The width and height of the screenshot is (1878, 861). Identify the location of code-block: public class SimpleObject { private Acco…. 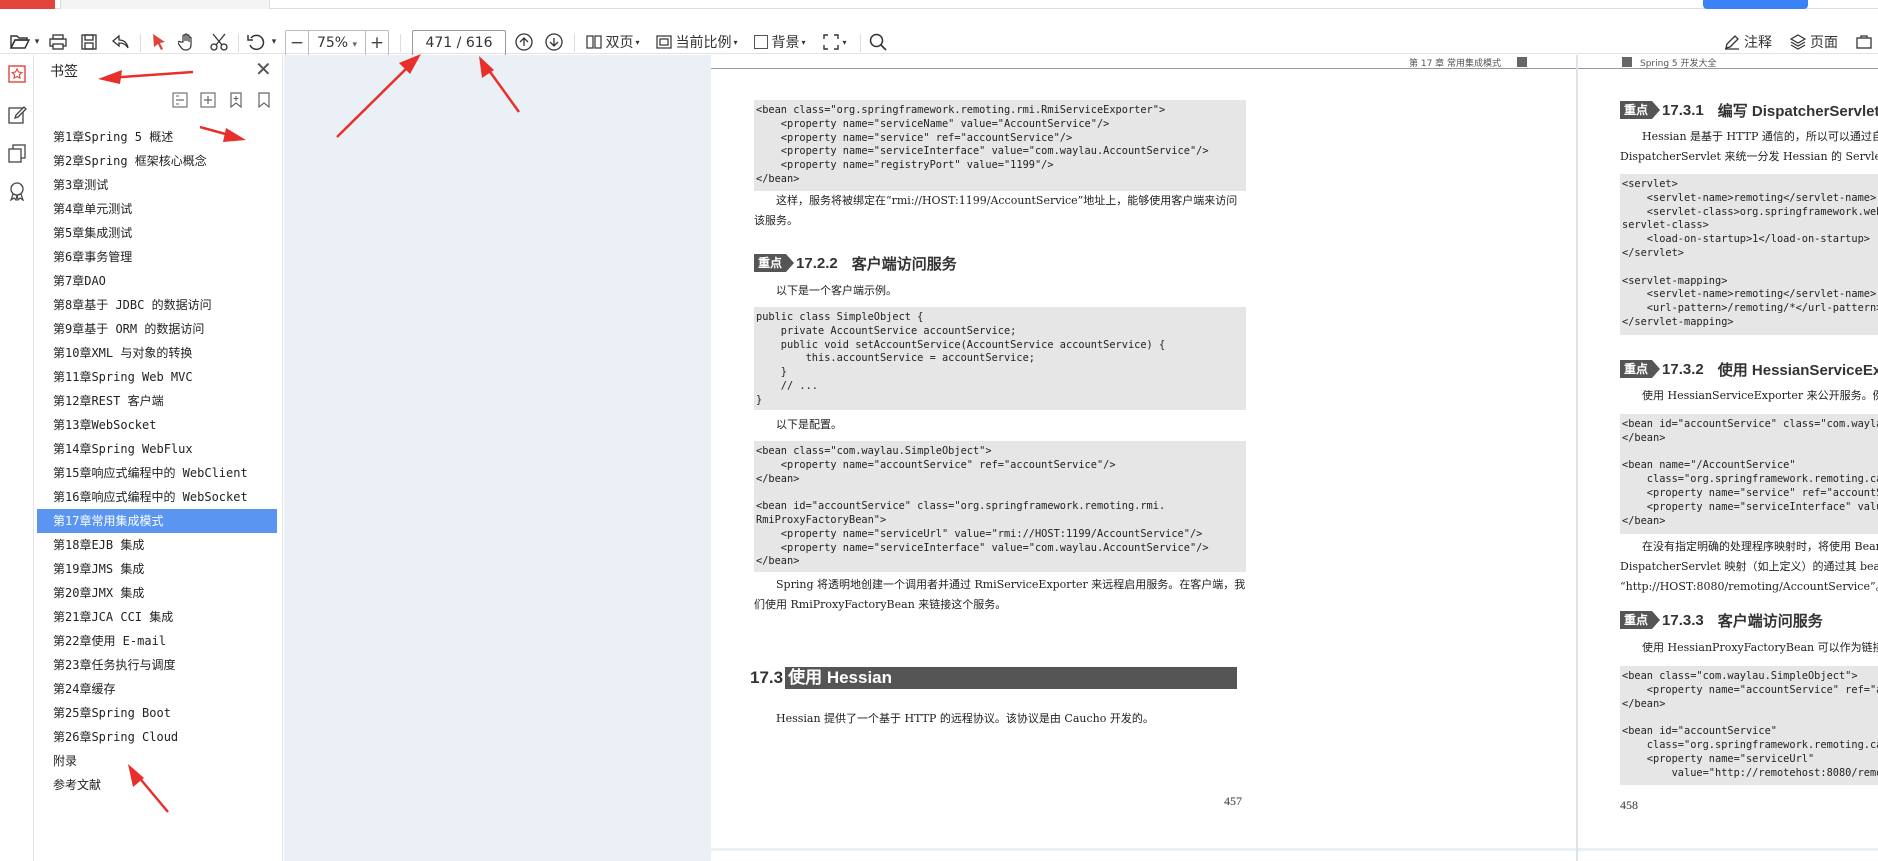
(1000, 358).